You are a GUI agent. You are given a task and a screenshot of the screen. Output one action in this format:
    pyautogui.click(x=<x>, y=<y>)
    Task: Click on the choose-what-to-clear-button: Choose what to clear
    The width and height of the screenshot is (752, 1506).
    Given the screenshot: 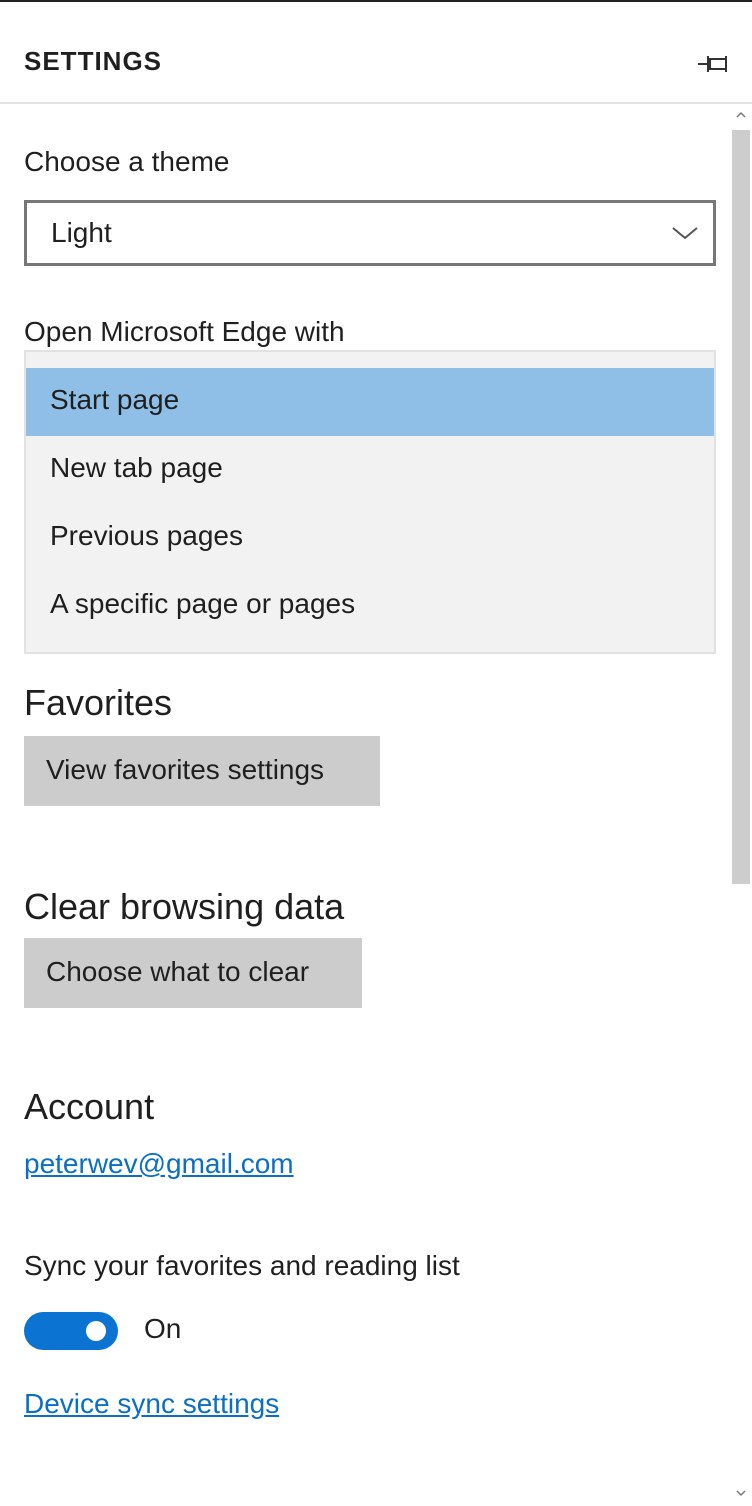 What is the action you would take?
    pyautogui.click(x=193, y=973)
    